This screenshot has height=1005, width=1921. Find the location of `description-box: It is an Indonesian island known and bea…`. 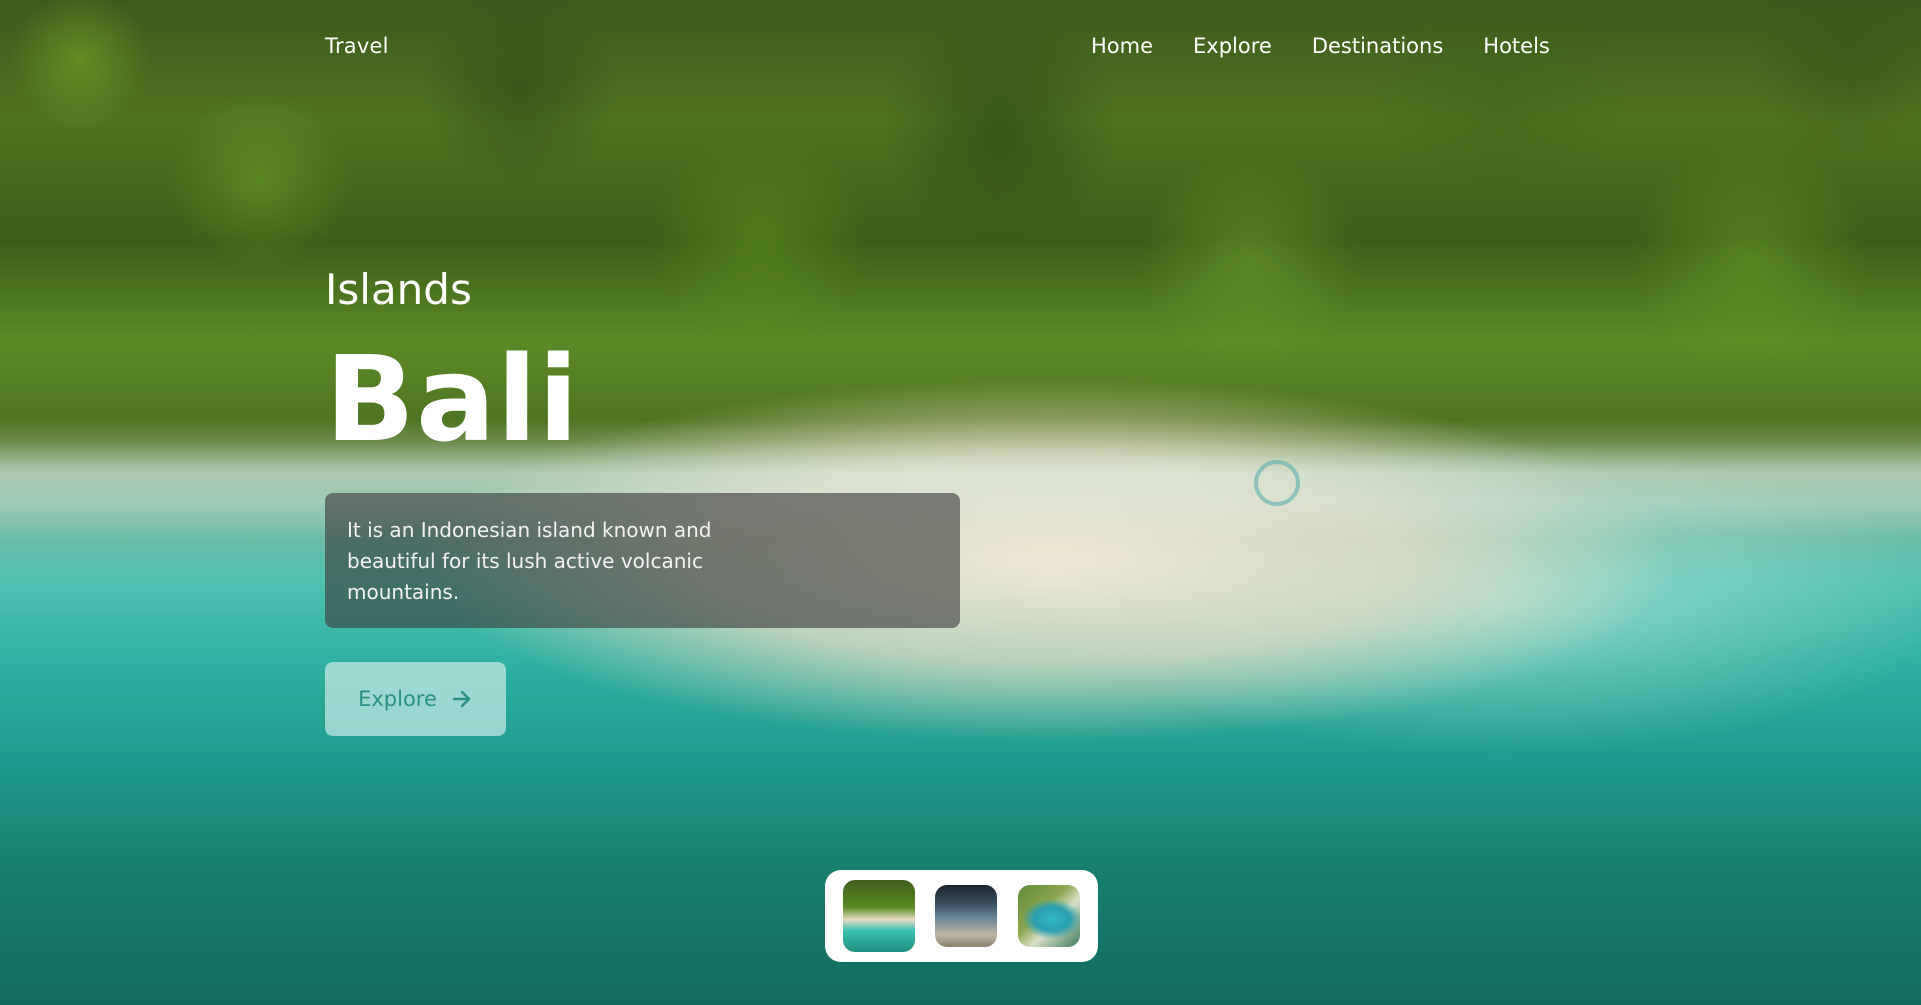

description-box: It is an Indonesian island known and bea… is located at coordinates (642, 560).